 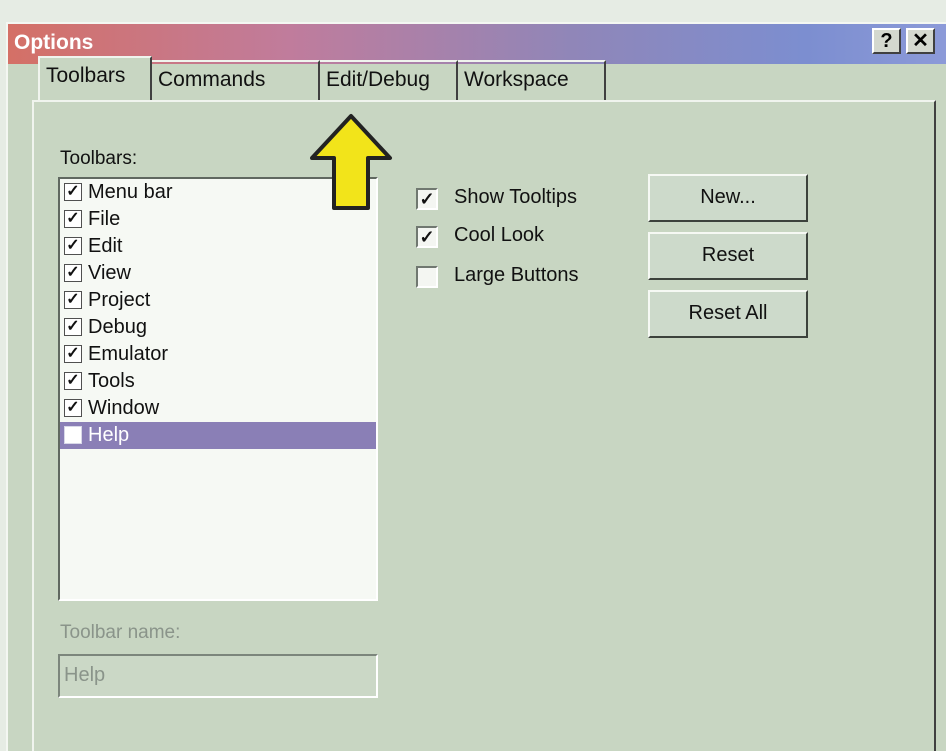 I want to click on list-item-label: Emulator, so click(x=128, y=354).